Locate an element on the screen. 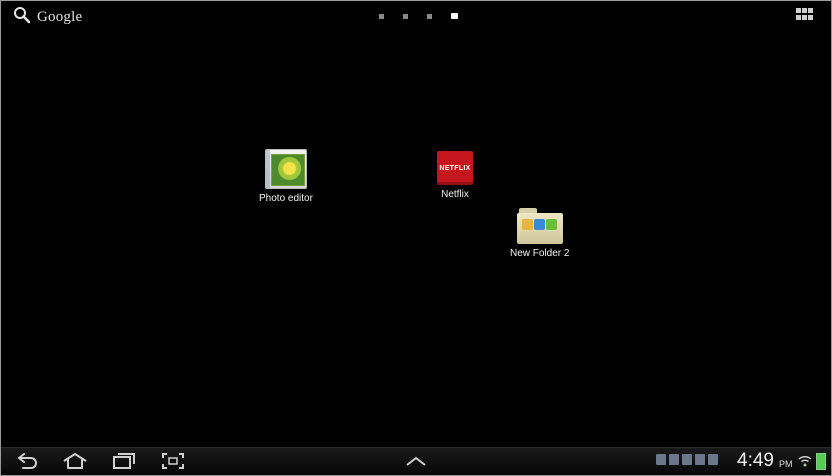 The width and height of the screenshot is (832, 476). folder-icon is located at coordinates (539, 226).